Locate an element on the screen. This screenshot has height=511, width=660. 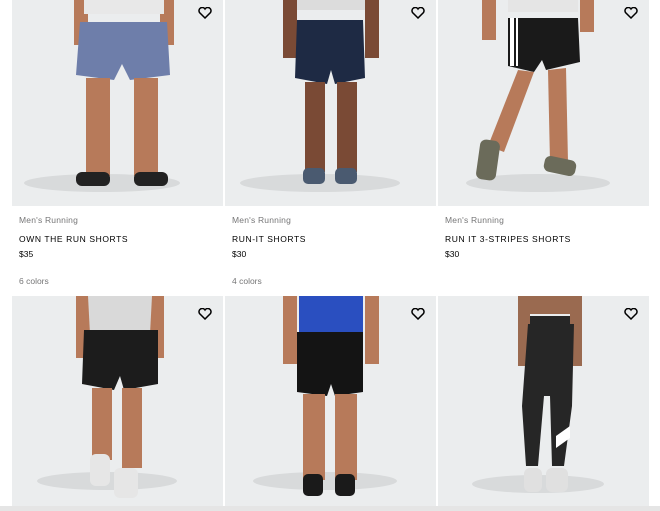
product-colors-count: 4 colors is located at coordinates (247, 281).